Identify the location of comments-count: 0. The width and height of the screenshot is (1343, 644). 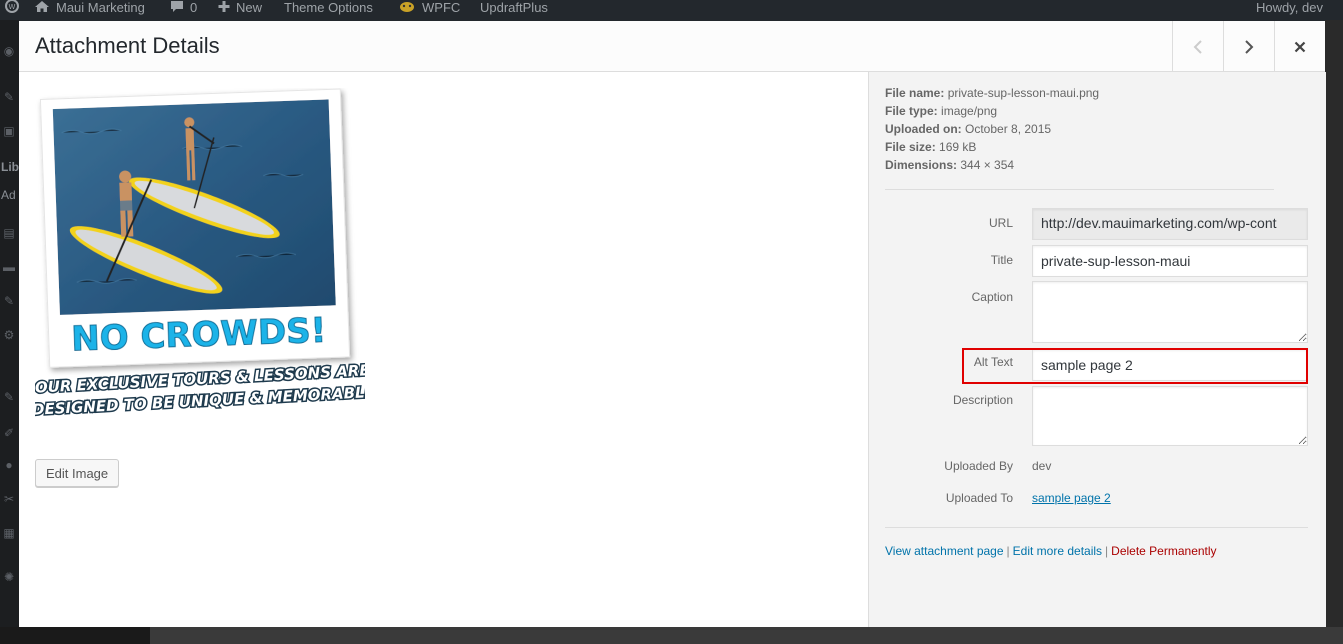
(194, 7).